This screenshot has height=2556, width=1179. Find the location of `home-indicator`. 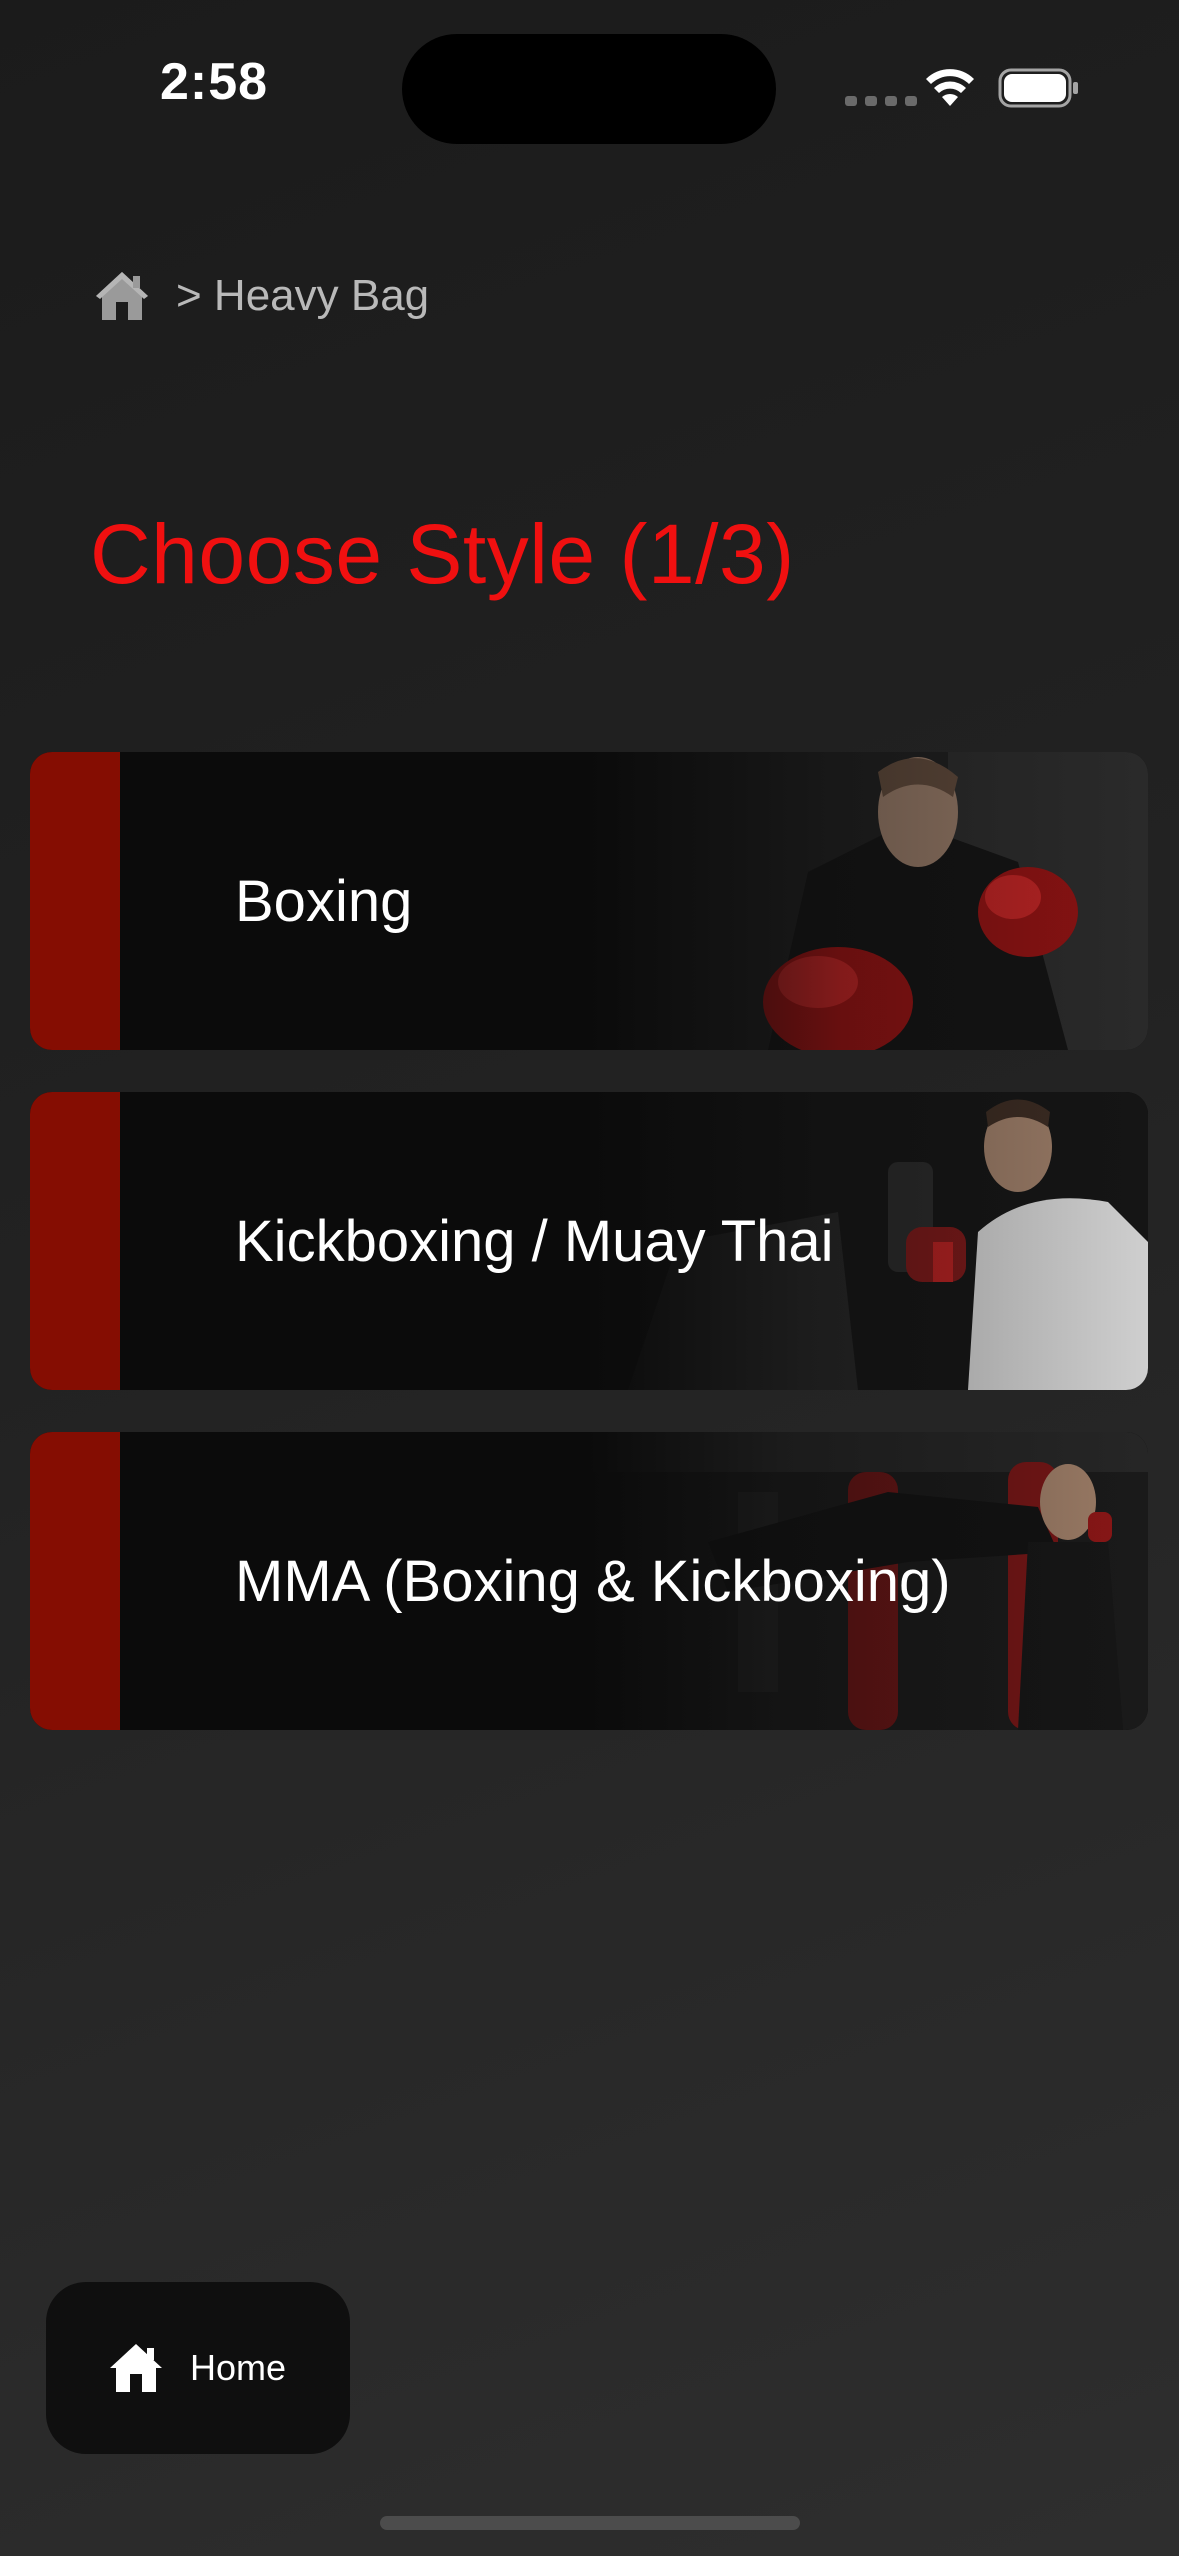

home-indicator is located at coordinates (590, 2523).